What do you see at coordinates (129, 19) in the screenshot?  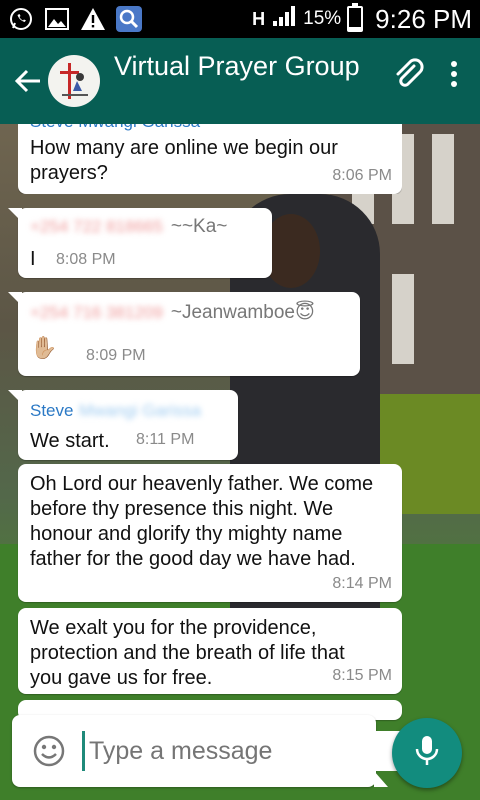 I see `search-app-icon` at bounding box center [129, 19].